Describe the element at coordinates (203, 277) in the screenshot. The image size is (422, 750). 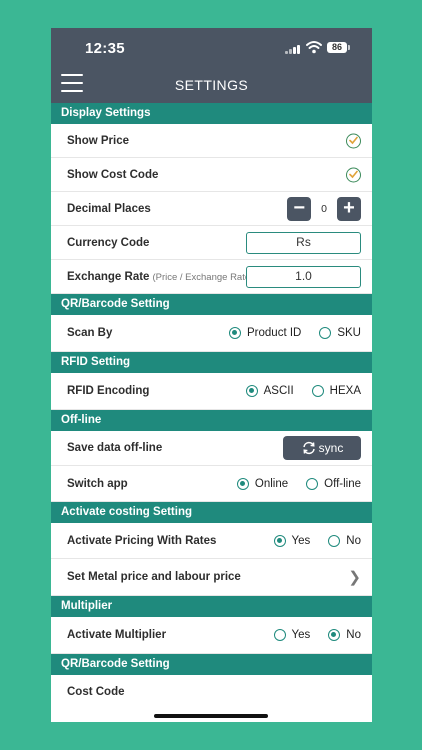
I see `exchange-rate-hint: (Price / Exchange Rate)` at that location.